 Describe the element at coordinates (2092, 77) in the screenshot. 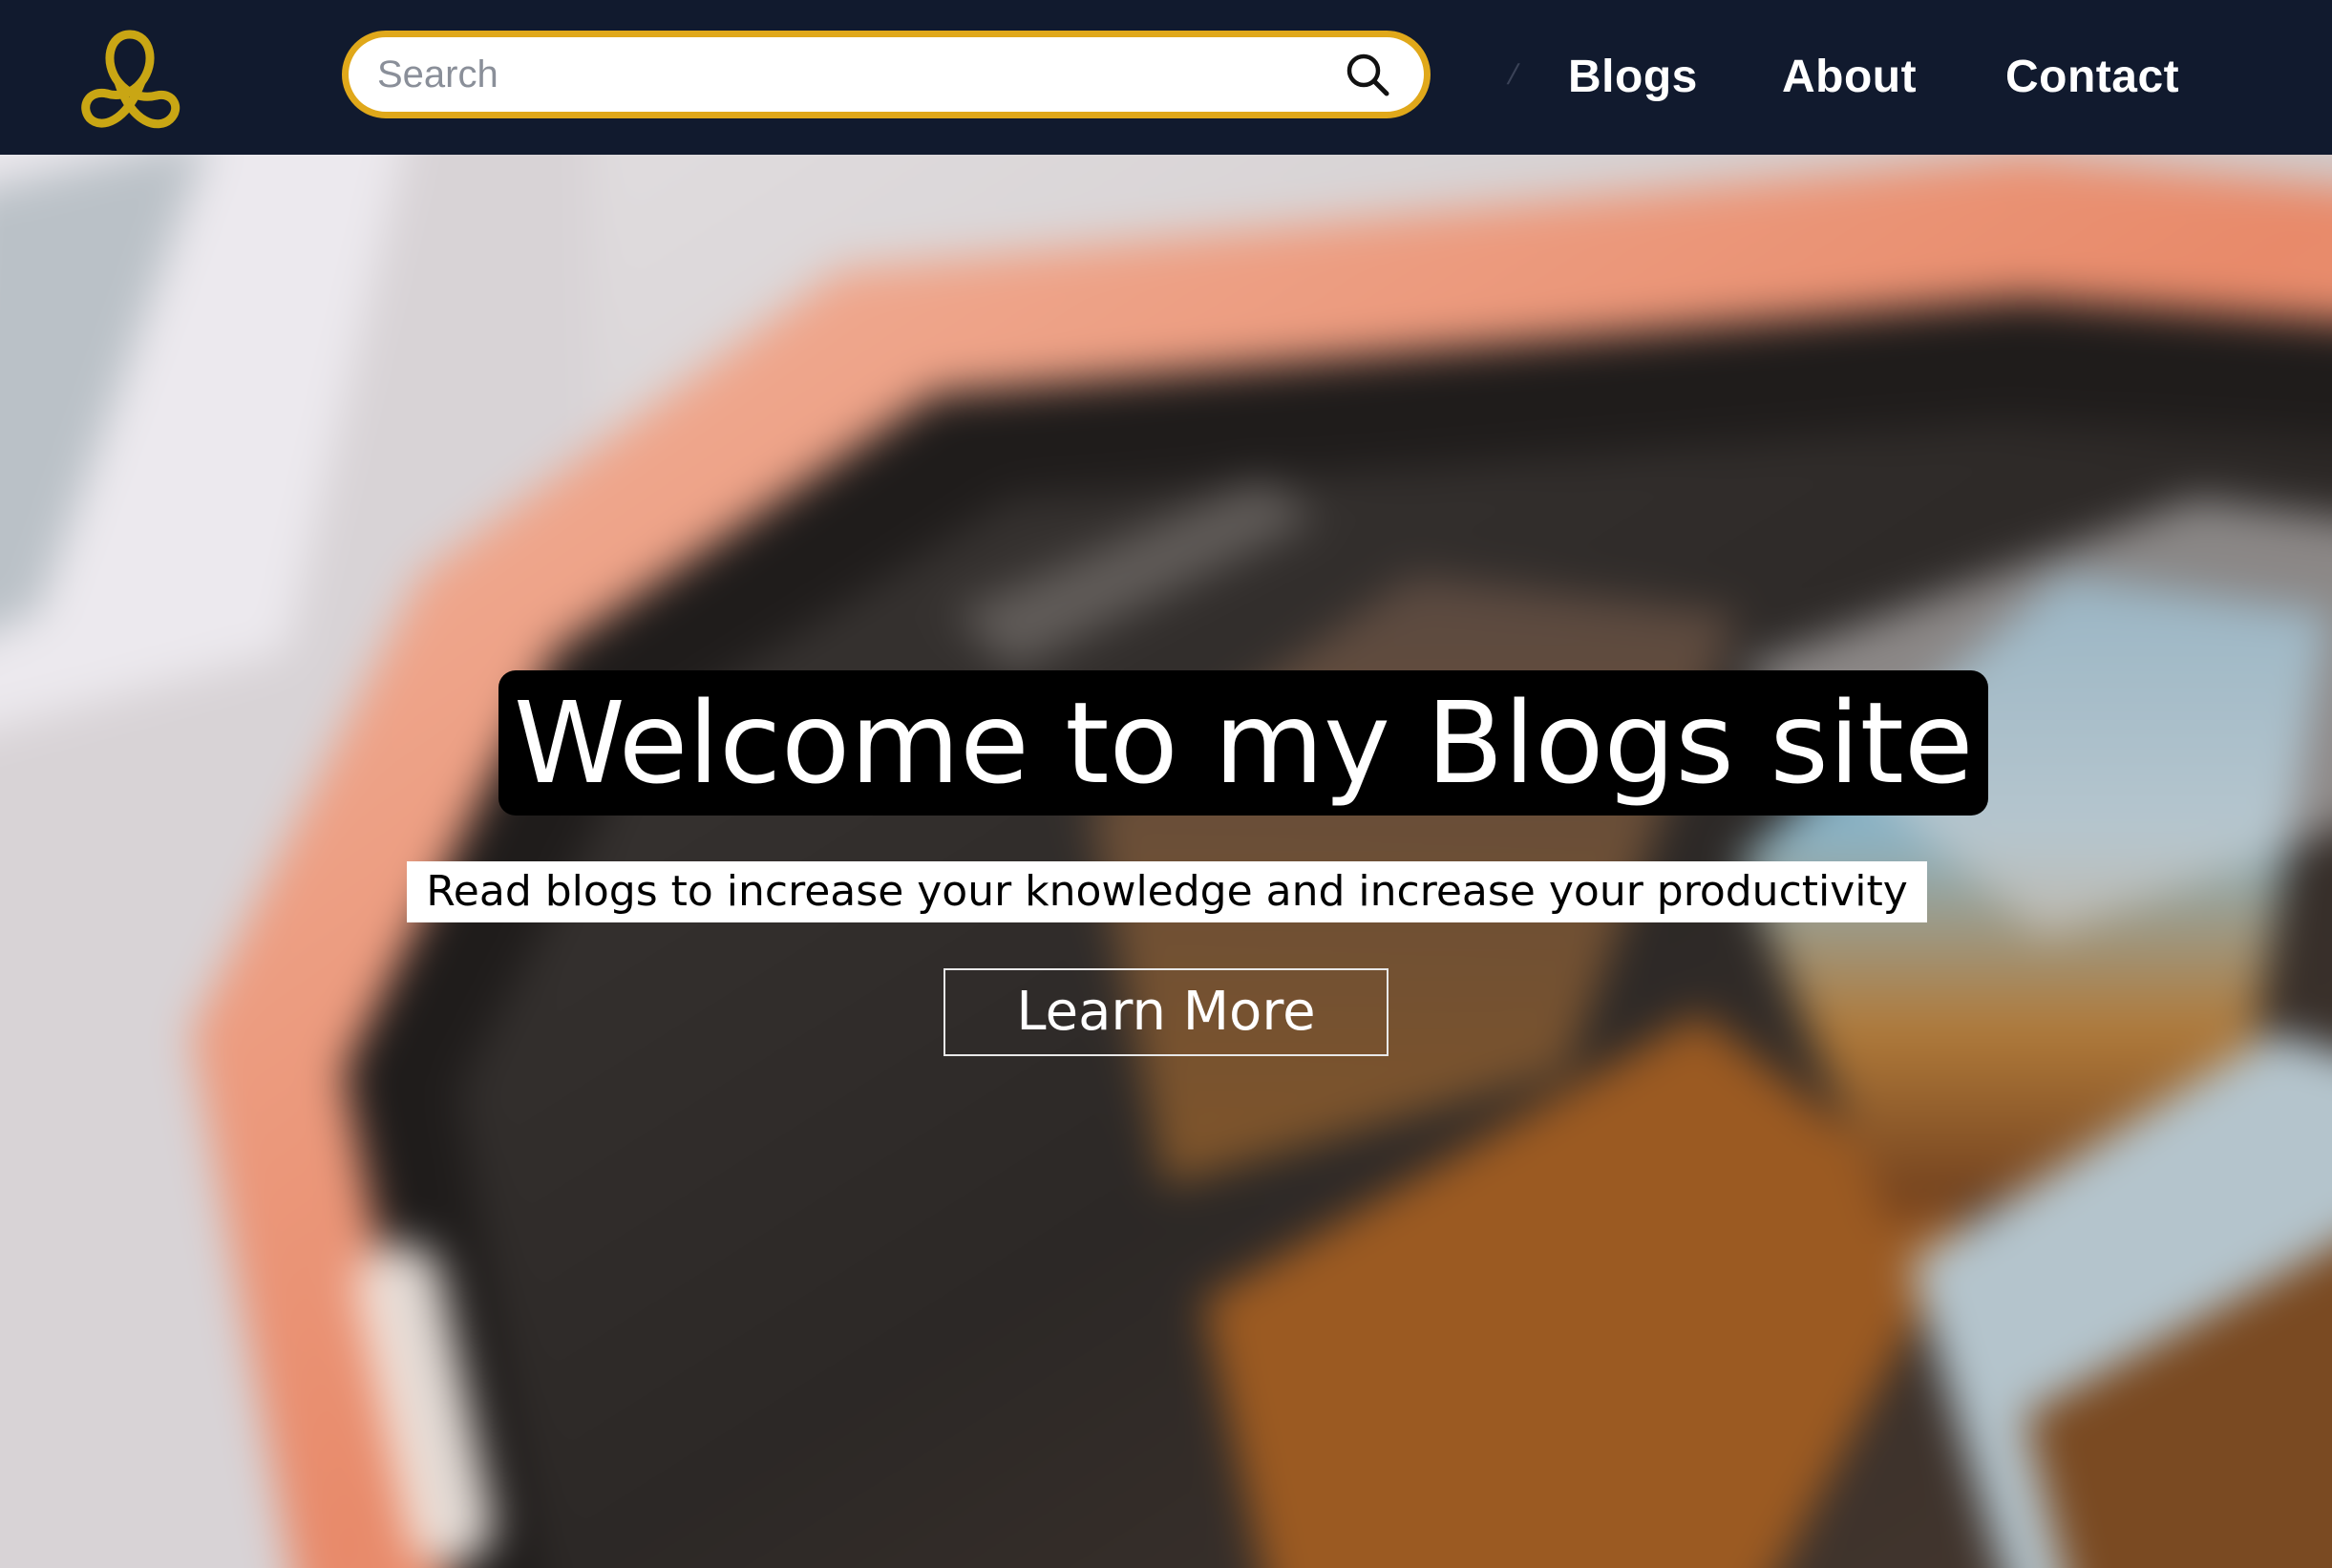

I see `nav-link-contact: Contact` at that location.